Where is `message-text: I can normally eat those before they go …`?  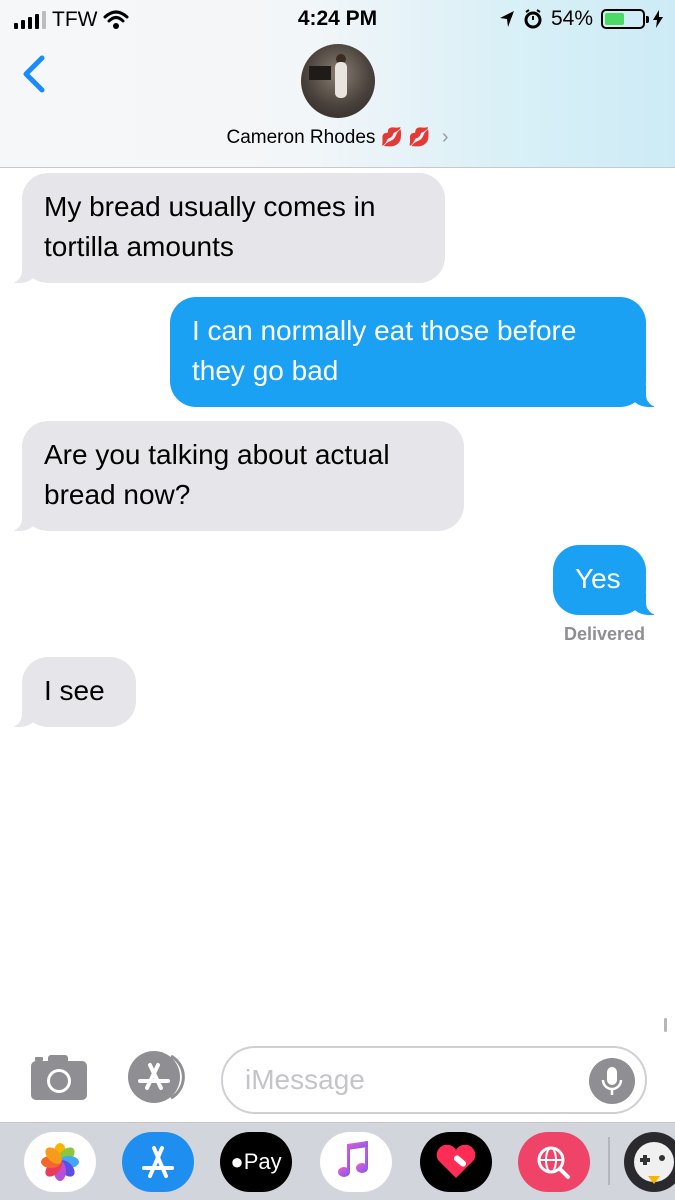 message-text: I can normally eat those before they go … is located at coordinates (384, 350).